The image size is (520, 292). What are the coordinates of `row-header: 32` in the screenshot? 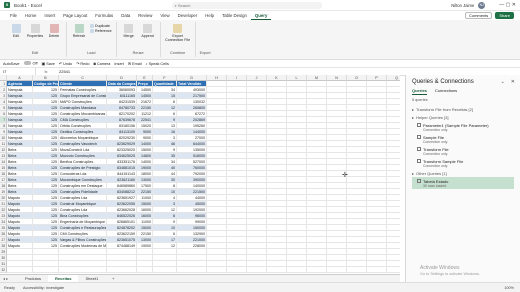 It's located at (3, 270).